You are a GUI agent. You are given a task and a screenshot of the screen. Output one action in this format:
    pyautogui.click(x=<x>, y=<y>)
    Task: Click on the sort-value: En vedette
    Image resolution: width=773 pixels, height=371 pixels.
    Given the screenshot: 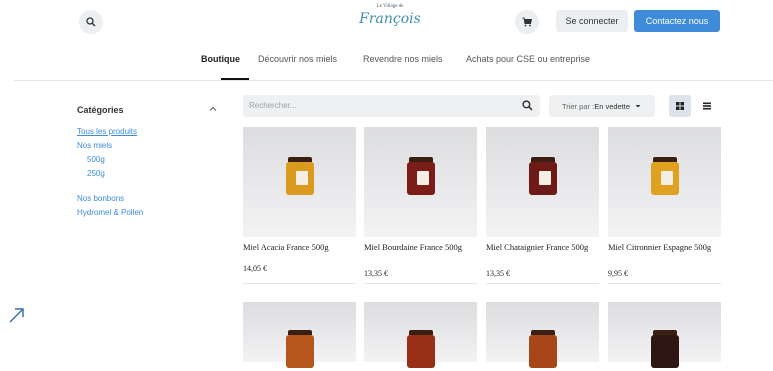 What is the action you would take?
    pyautogui.click(x=612, y=106)
    